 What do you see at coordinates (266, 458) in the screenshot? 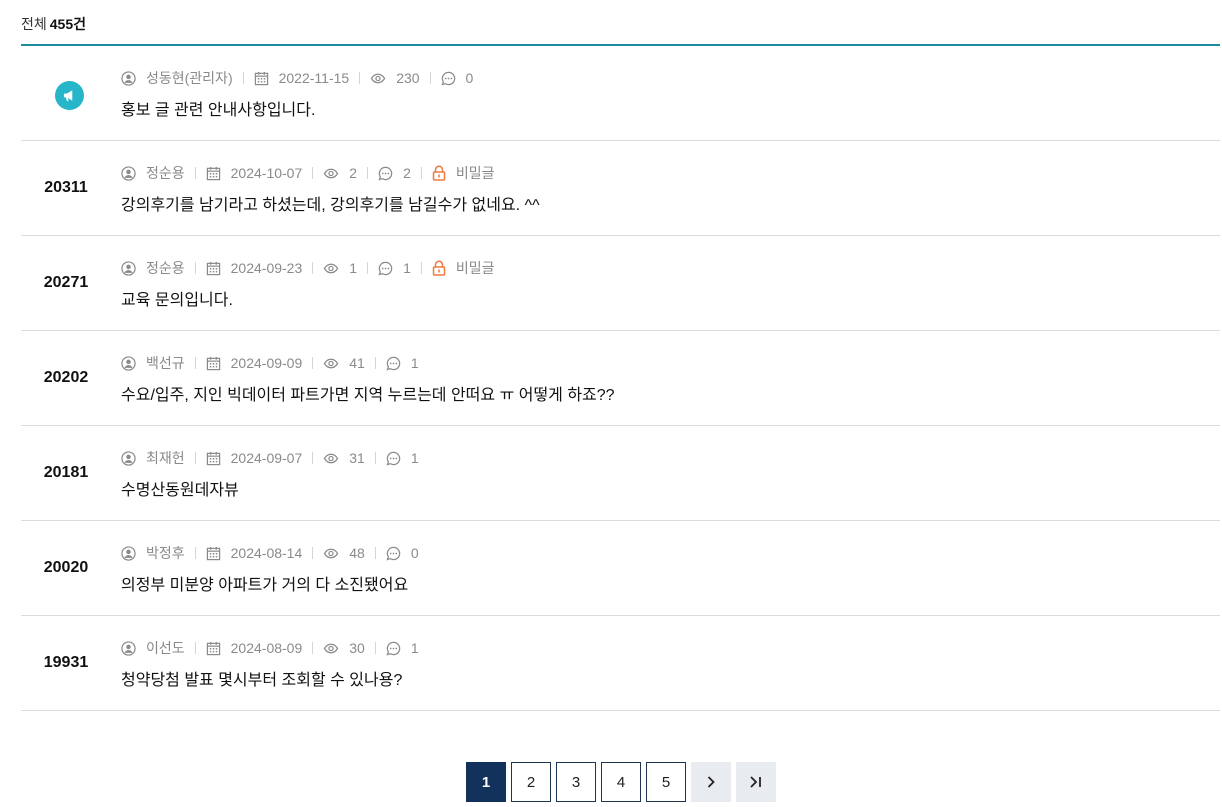
I see `post-date: 2024-09-07` at bounding box center [266, 458].